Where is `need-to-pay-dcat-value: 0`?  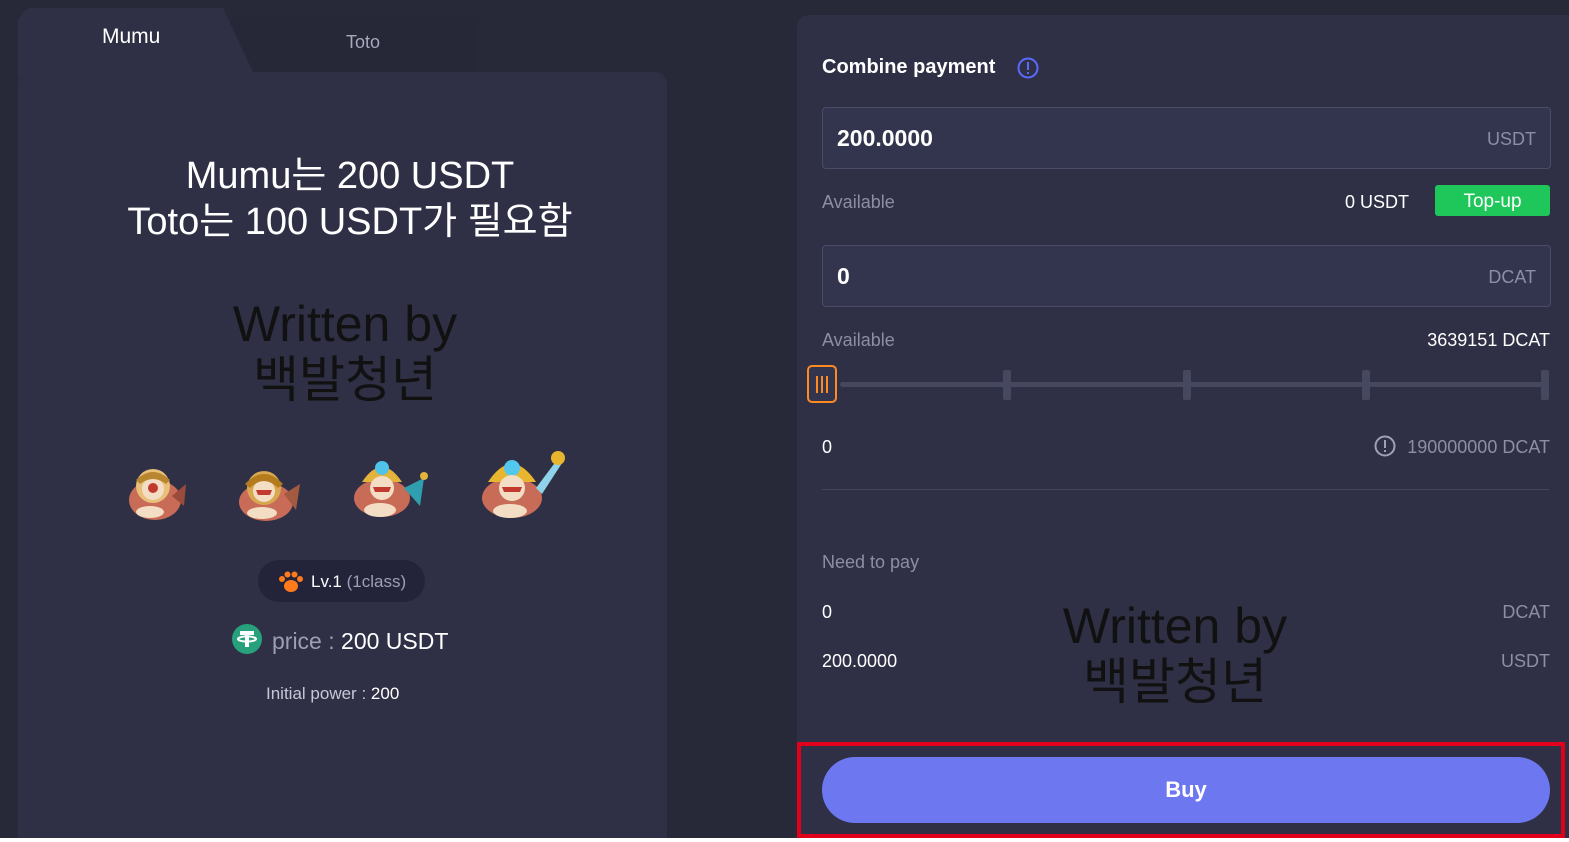
need-to-pay-dcat-value: 0 is located at coordinates (827, 612).